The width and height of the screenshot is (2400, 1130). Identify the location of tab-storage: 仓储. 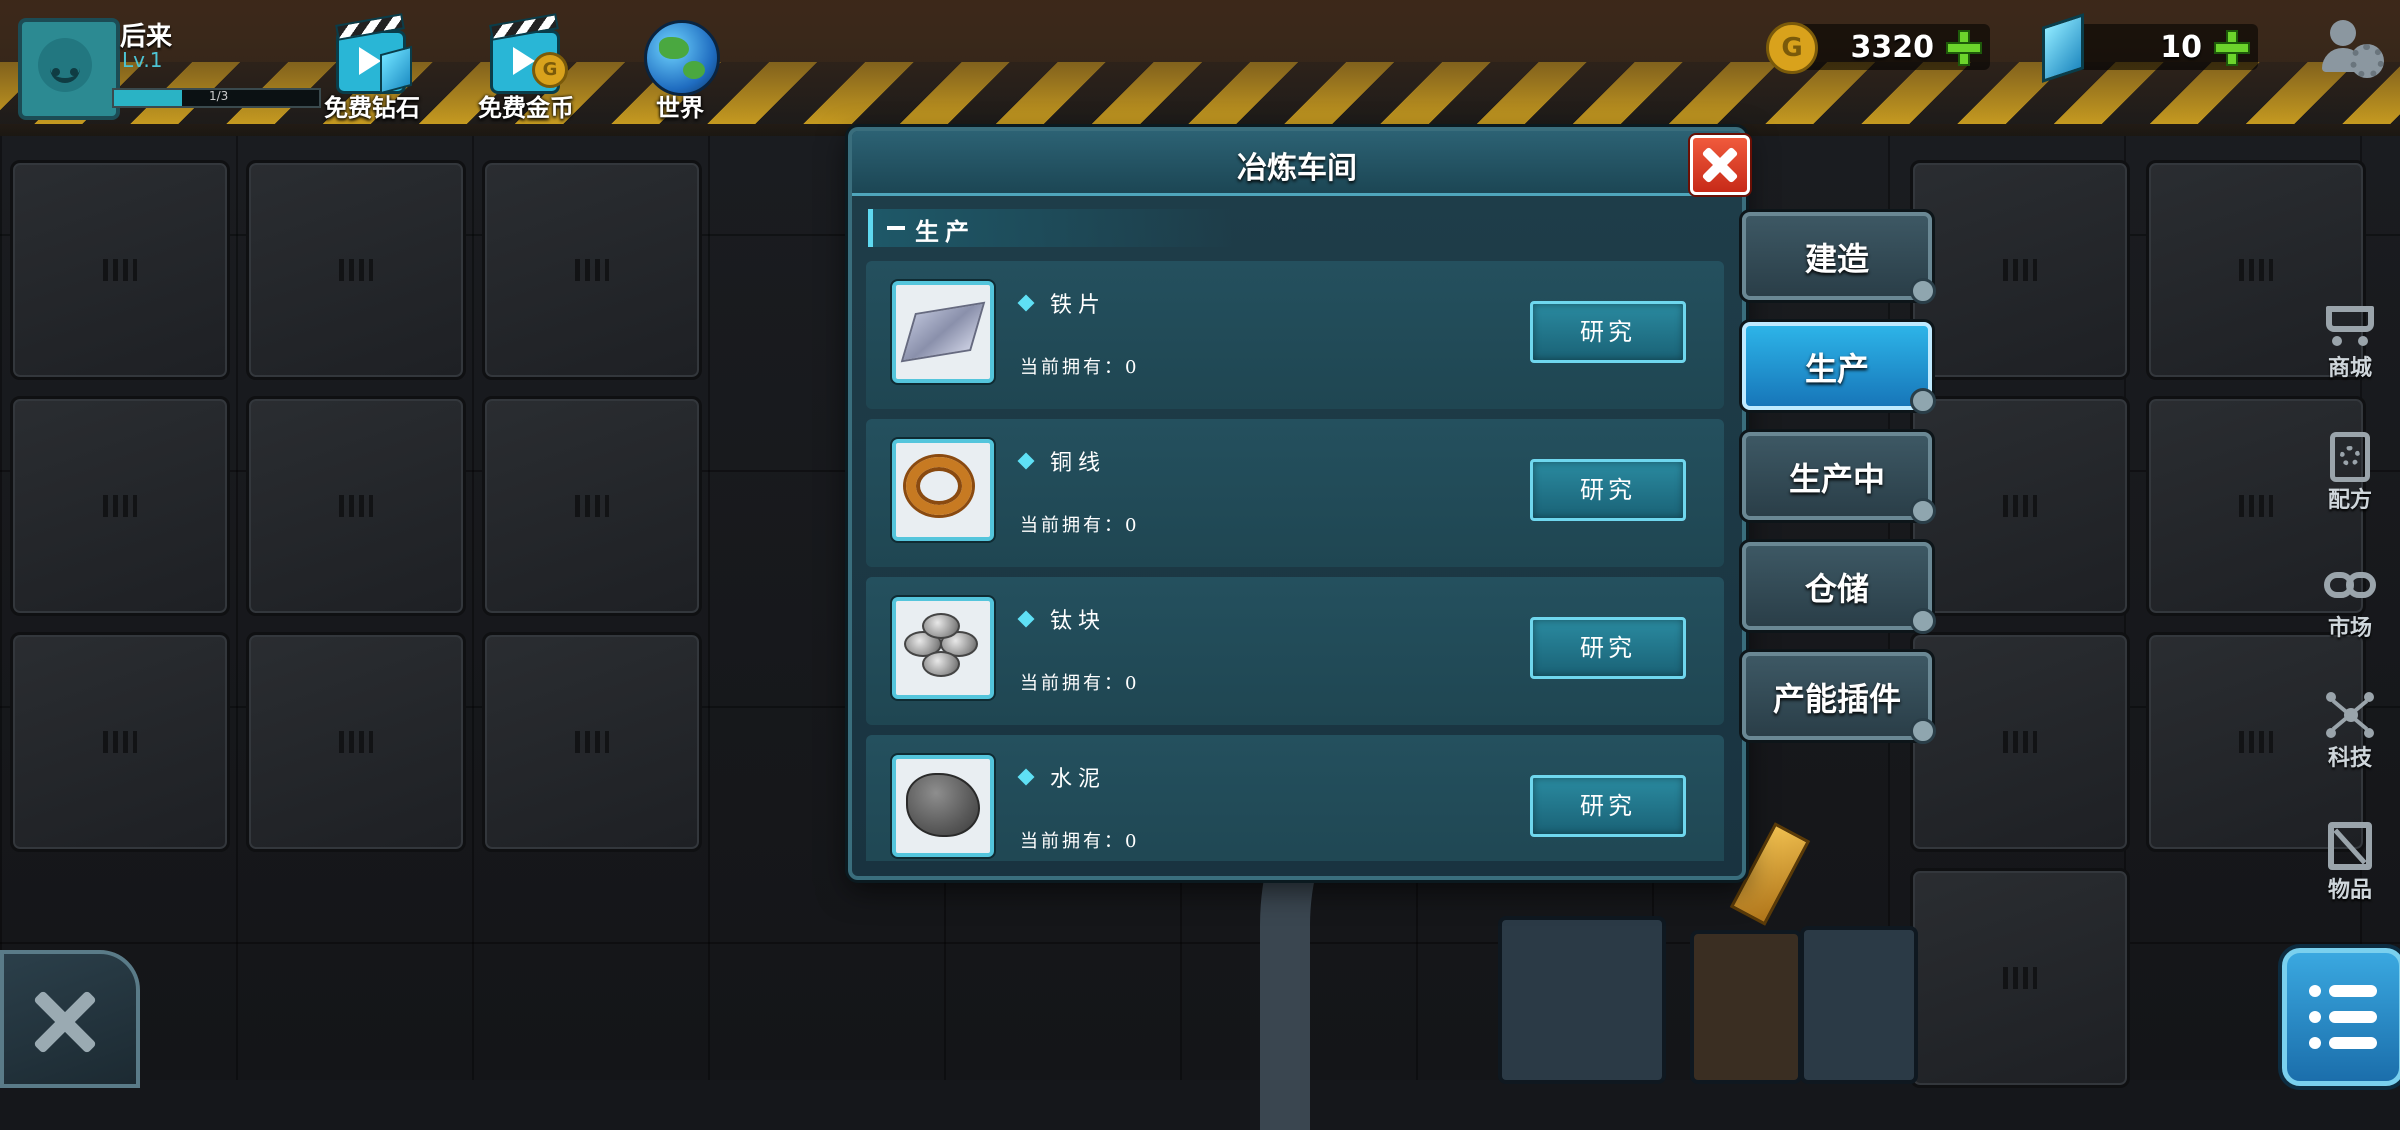
(1839, 588).